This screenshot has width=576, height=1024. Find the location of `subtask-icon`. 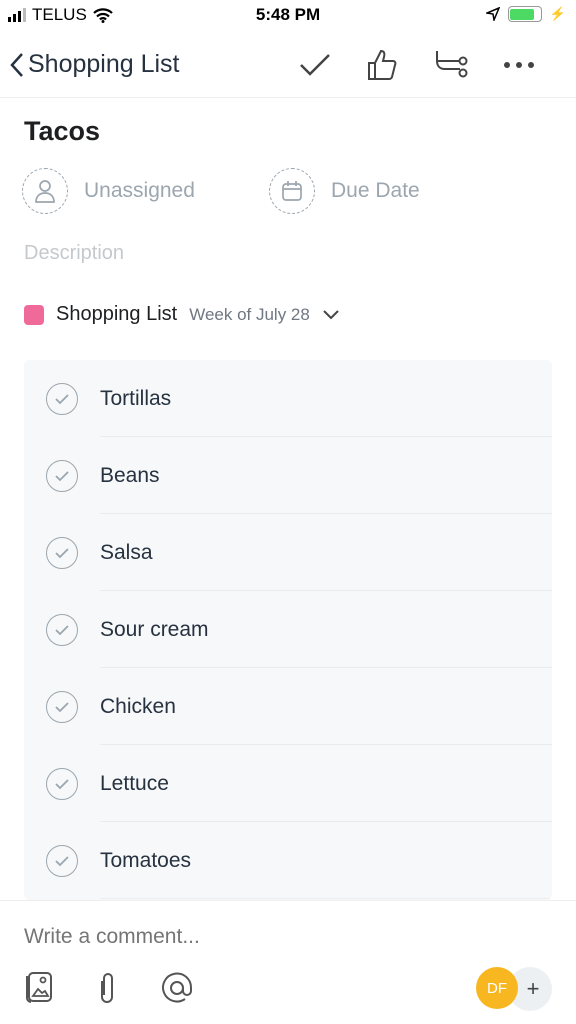

subtask-icon is located at coordinates (452, 64).